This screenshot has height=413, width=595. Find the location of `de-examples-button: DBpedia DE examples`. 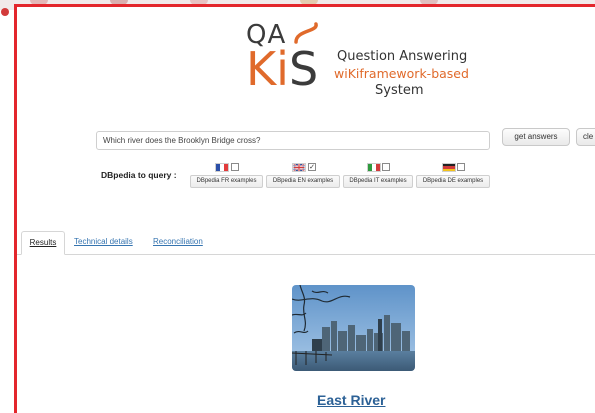

de-examples-button: DBpedia DE examples is located at coordinates (453, 181).